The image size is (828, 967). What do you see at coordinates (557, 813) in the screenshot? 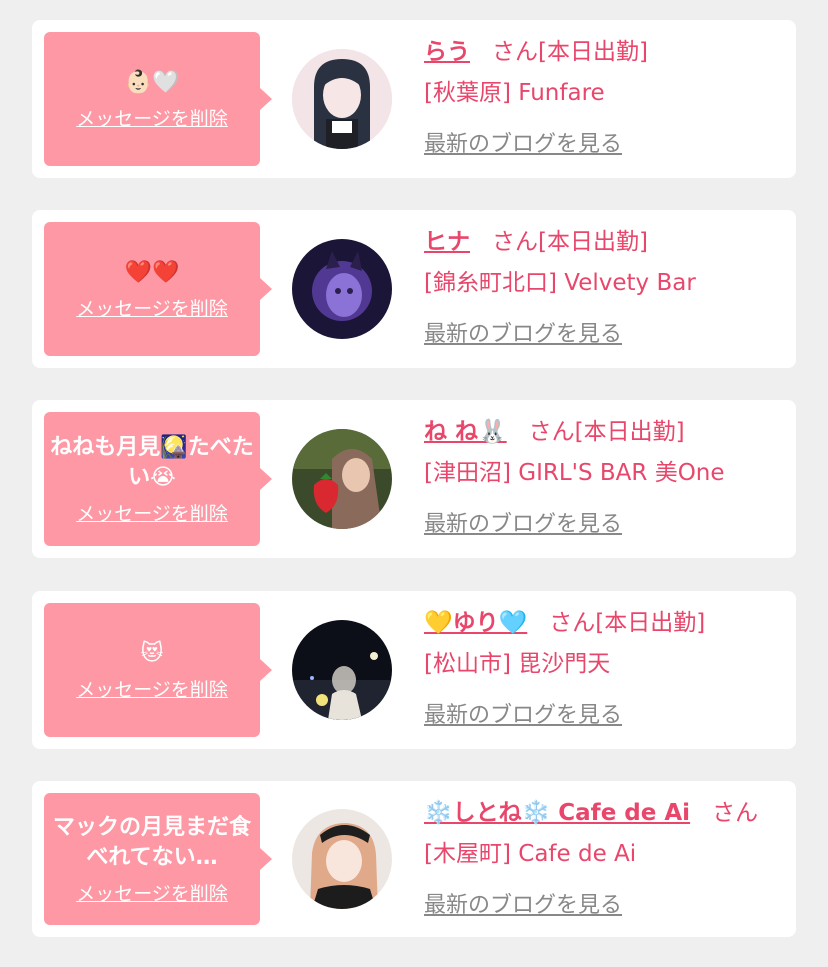
I see `cast-name-link: ❄️しとね❄️ Cafe de Ai` at bounding box center [557, 813].